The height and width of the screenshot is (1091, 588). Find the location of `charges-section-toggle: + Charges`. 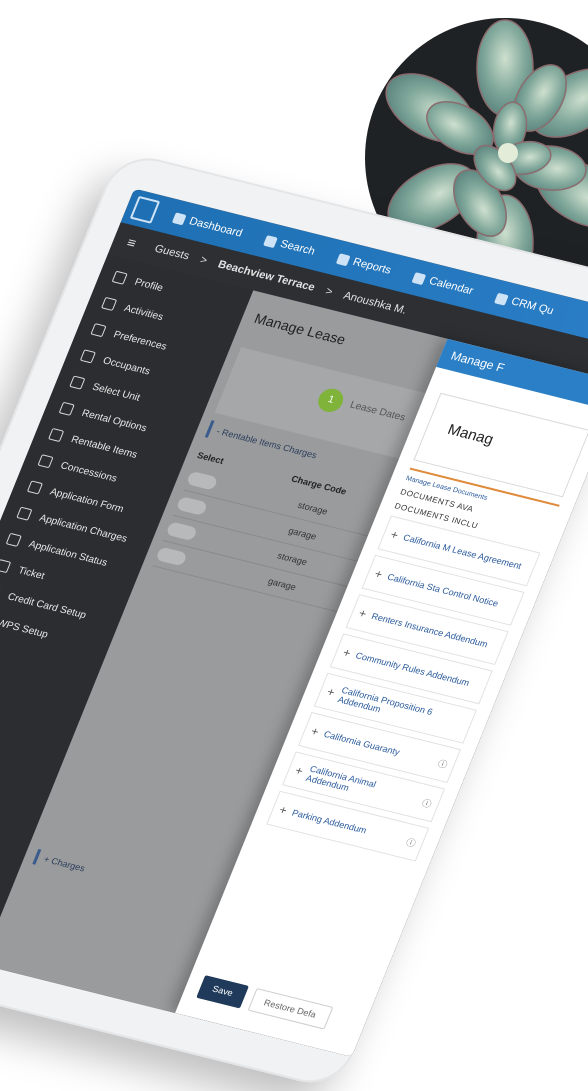

charges-section-toggle: + Charges is located at coordinates (63, 863).